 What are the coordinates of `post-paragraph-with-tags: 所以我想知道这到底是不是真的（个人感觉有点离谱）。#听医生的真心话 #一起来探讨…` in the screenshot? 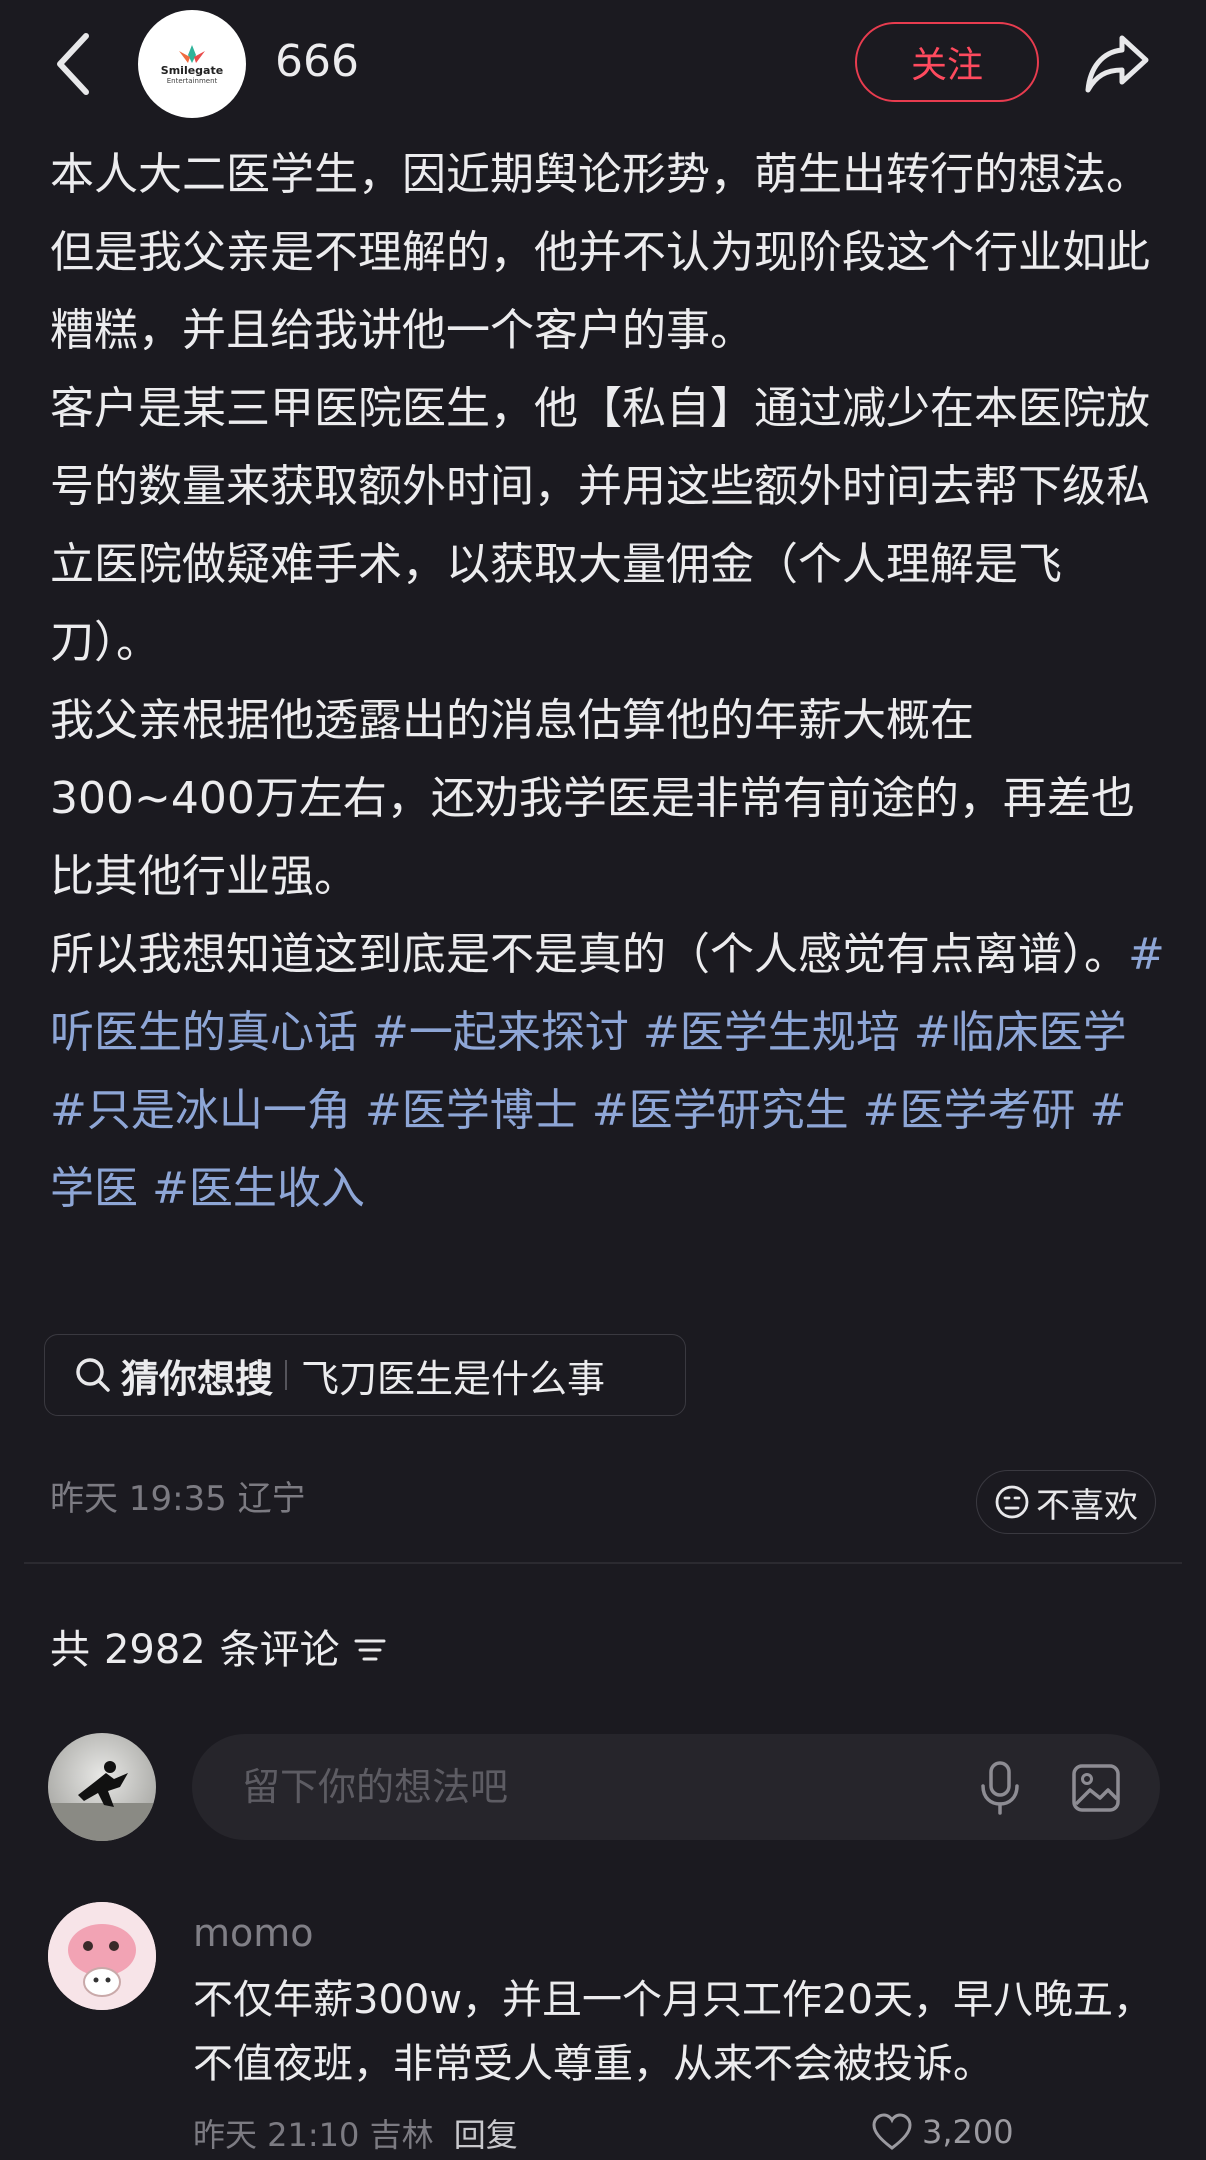 It's located at (610, 1072).